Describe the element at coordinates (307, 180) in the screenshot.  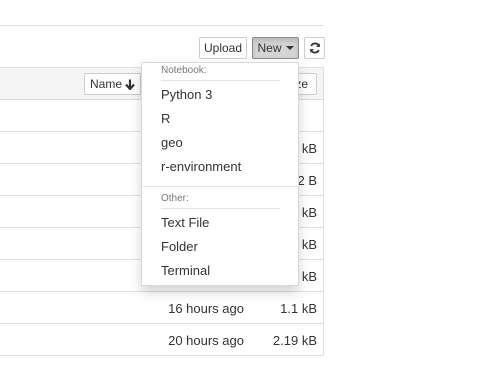
I see `file-size: 2 B` at that location.